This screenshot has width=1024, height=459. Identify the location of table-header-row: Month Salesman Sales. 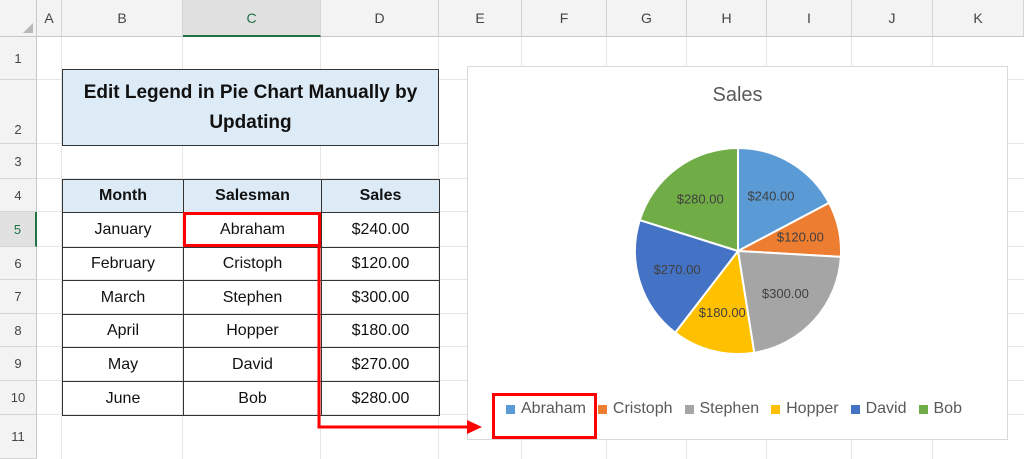
(251, 196).